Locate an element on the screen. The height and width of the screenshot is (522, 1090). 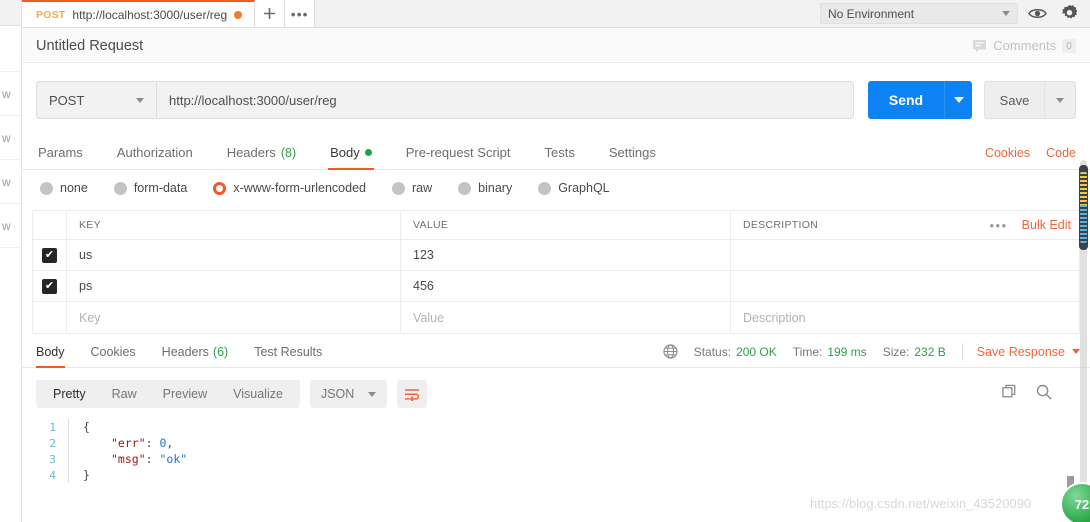
bulk-edit-button: Bulk Edit is located at coordinates (1046, 225).